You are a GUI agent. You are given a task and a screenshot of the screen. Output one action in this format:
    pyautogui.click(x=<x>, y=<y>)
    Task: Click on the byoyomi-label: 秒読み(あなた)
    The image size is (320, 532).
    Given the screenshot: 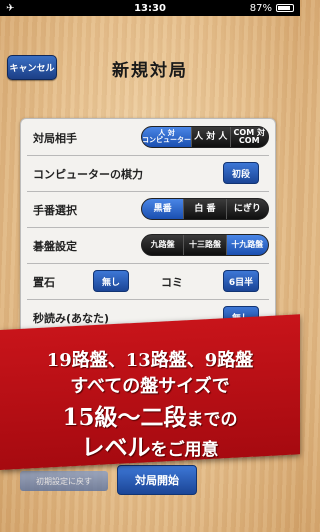 What is the action you would take?
    pyautogui.click(x=71, y=318)
    